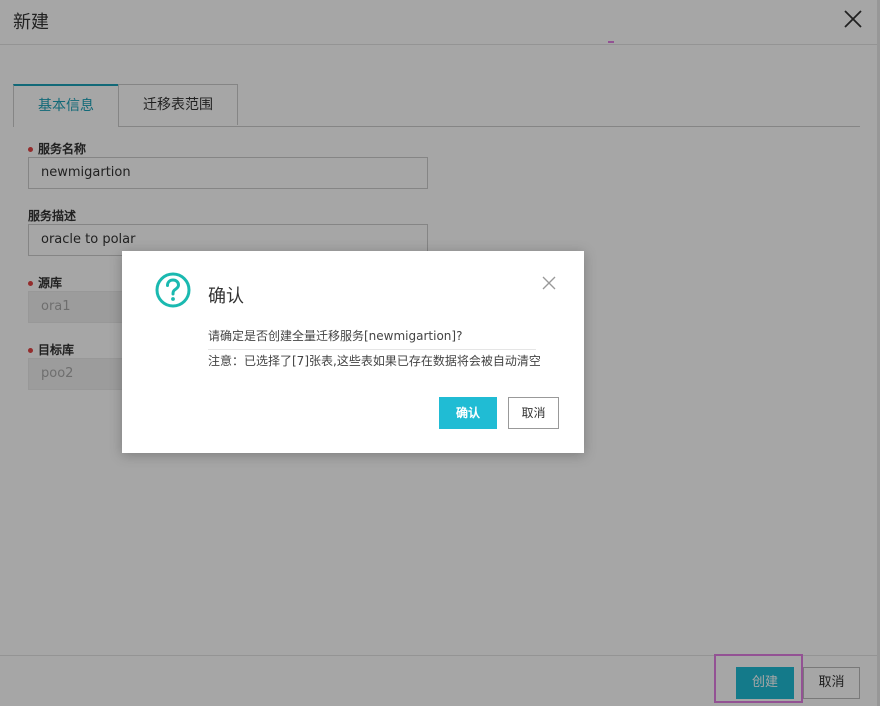 The height and width of the screenshot is (707, 880). What do you see at coordinates (173, 290) in the screenshot?
I see `question-circle-icon` at bounding box center [173, 290].